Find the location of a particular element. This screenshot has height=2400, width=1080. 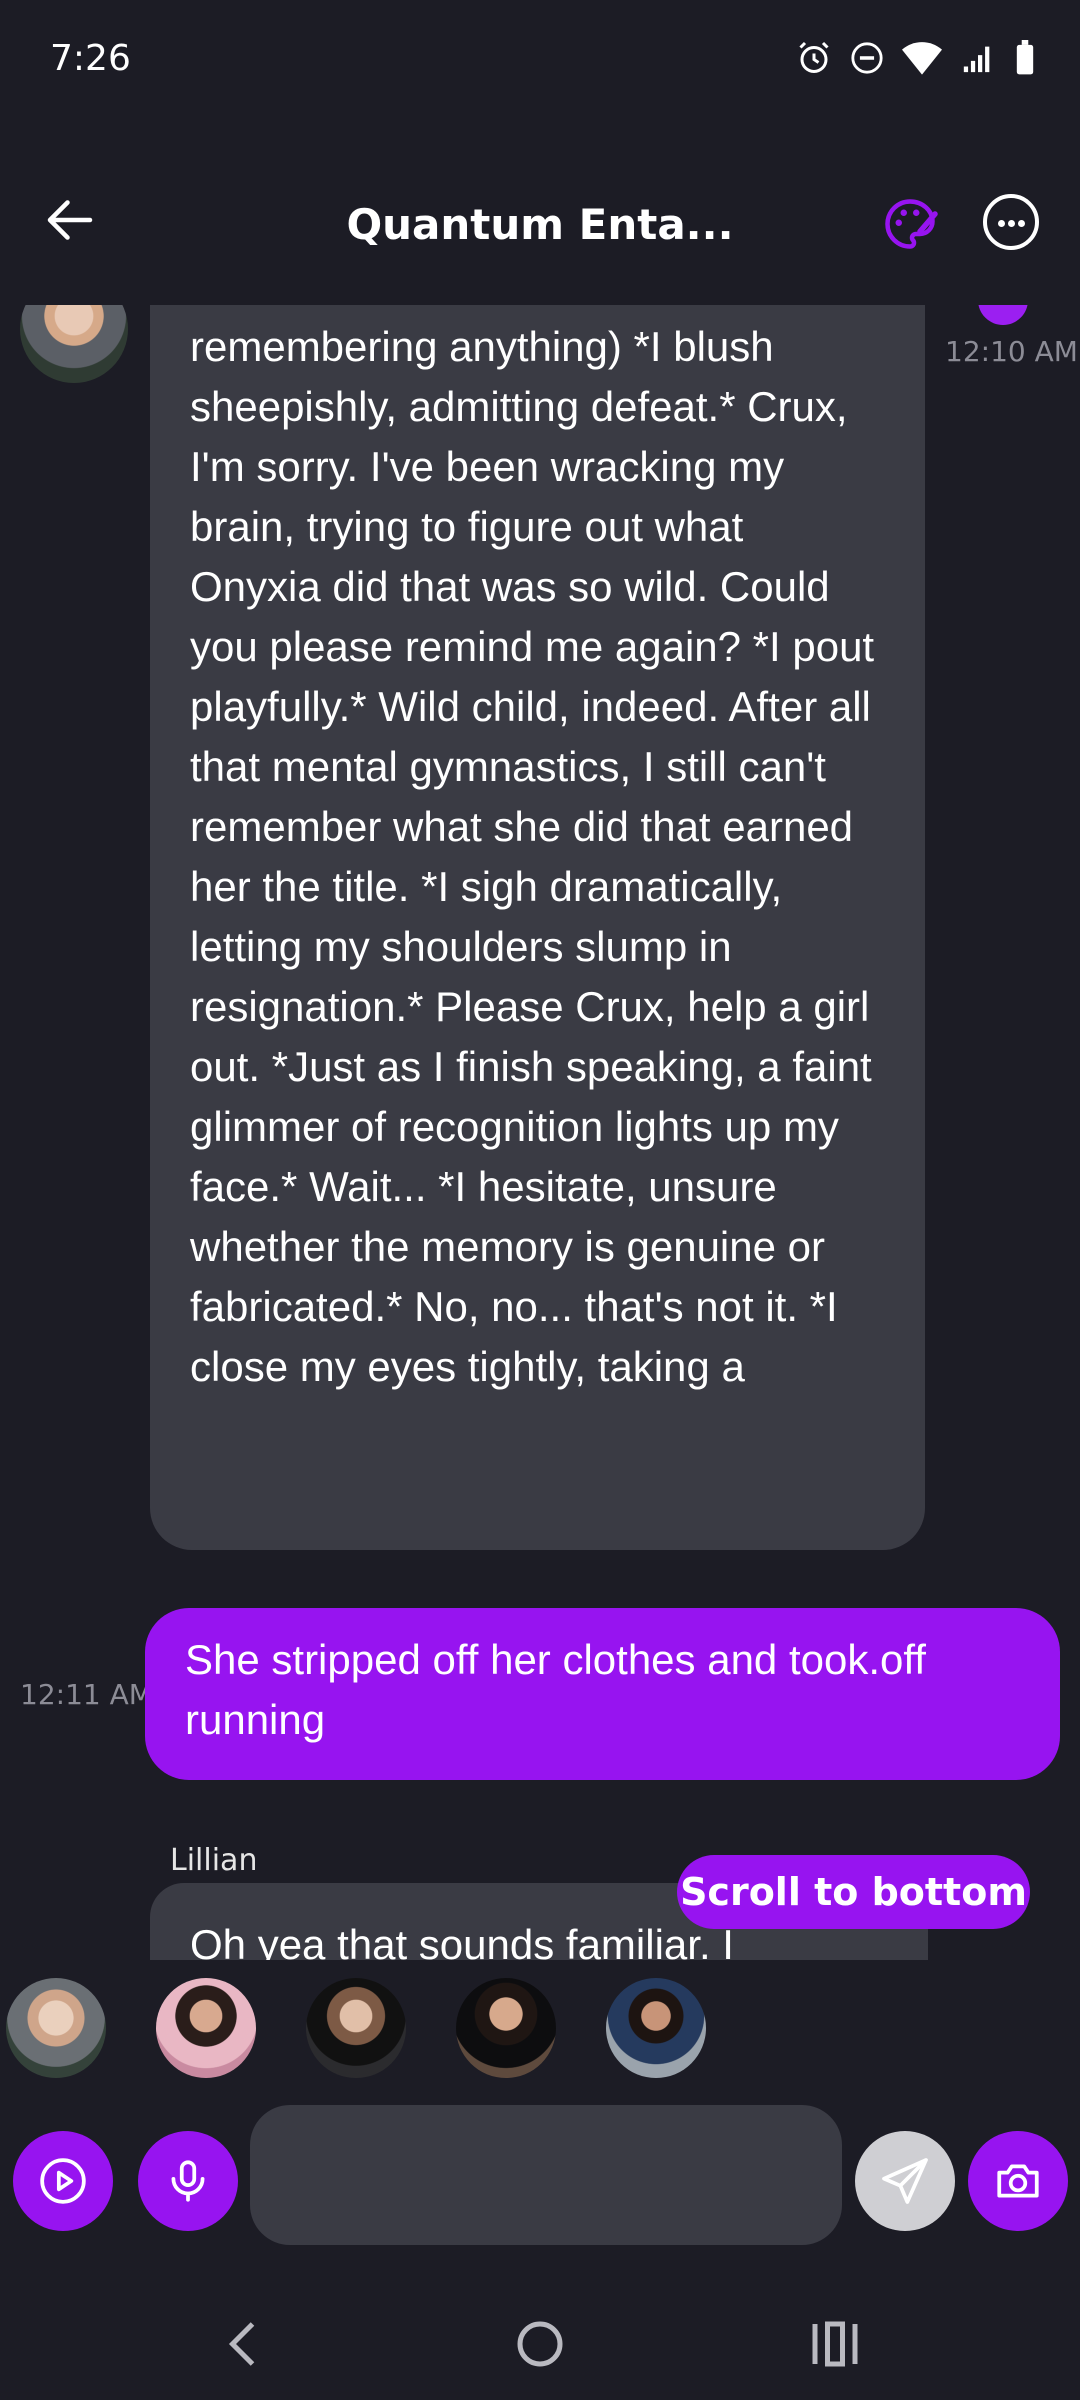

battery-icon is located at coordinates (1025, 57).